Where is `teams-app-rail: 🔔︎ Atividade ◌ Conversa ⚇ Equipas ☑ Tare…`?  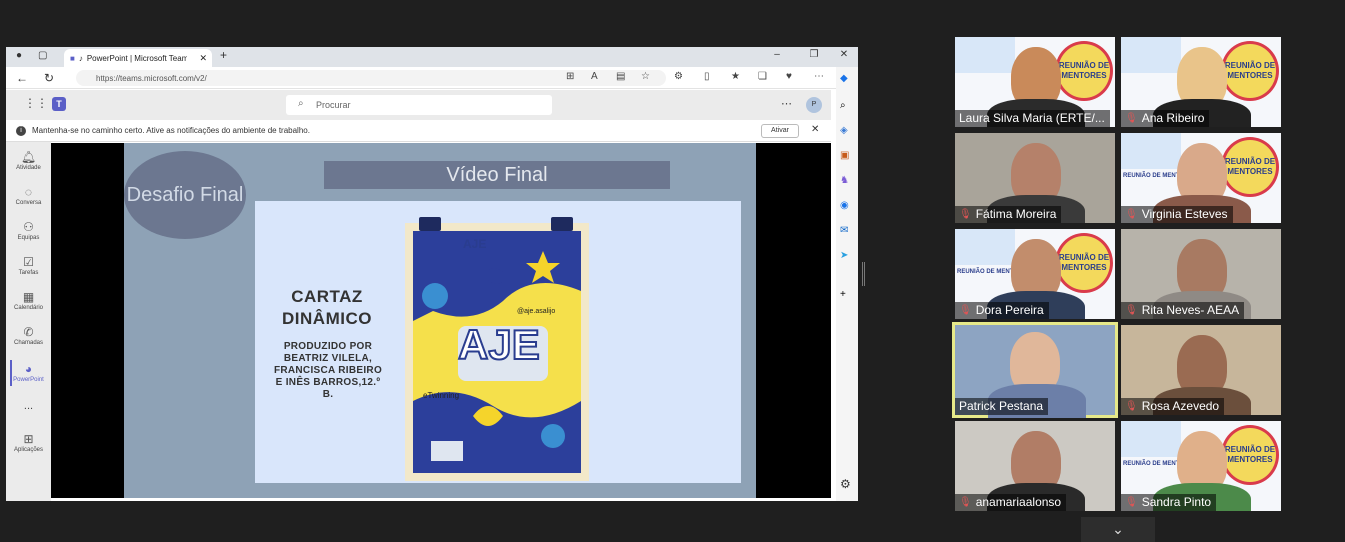
teams-app-rail: 🔔︎ Atividade ◌ Conversa ⚇ Equipas ☑ Tare… is located at coordinates (28, 321).